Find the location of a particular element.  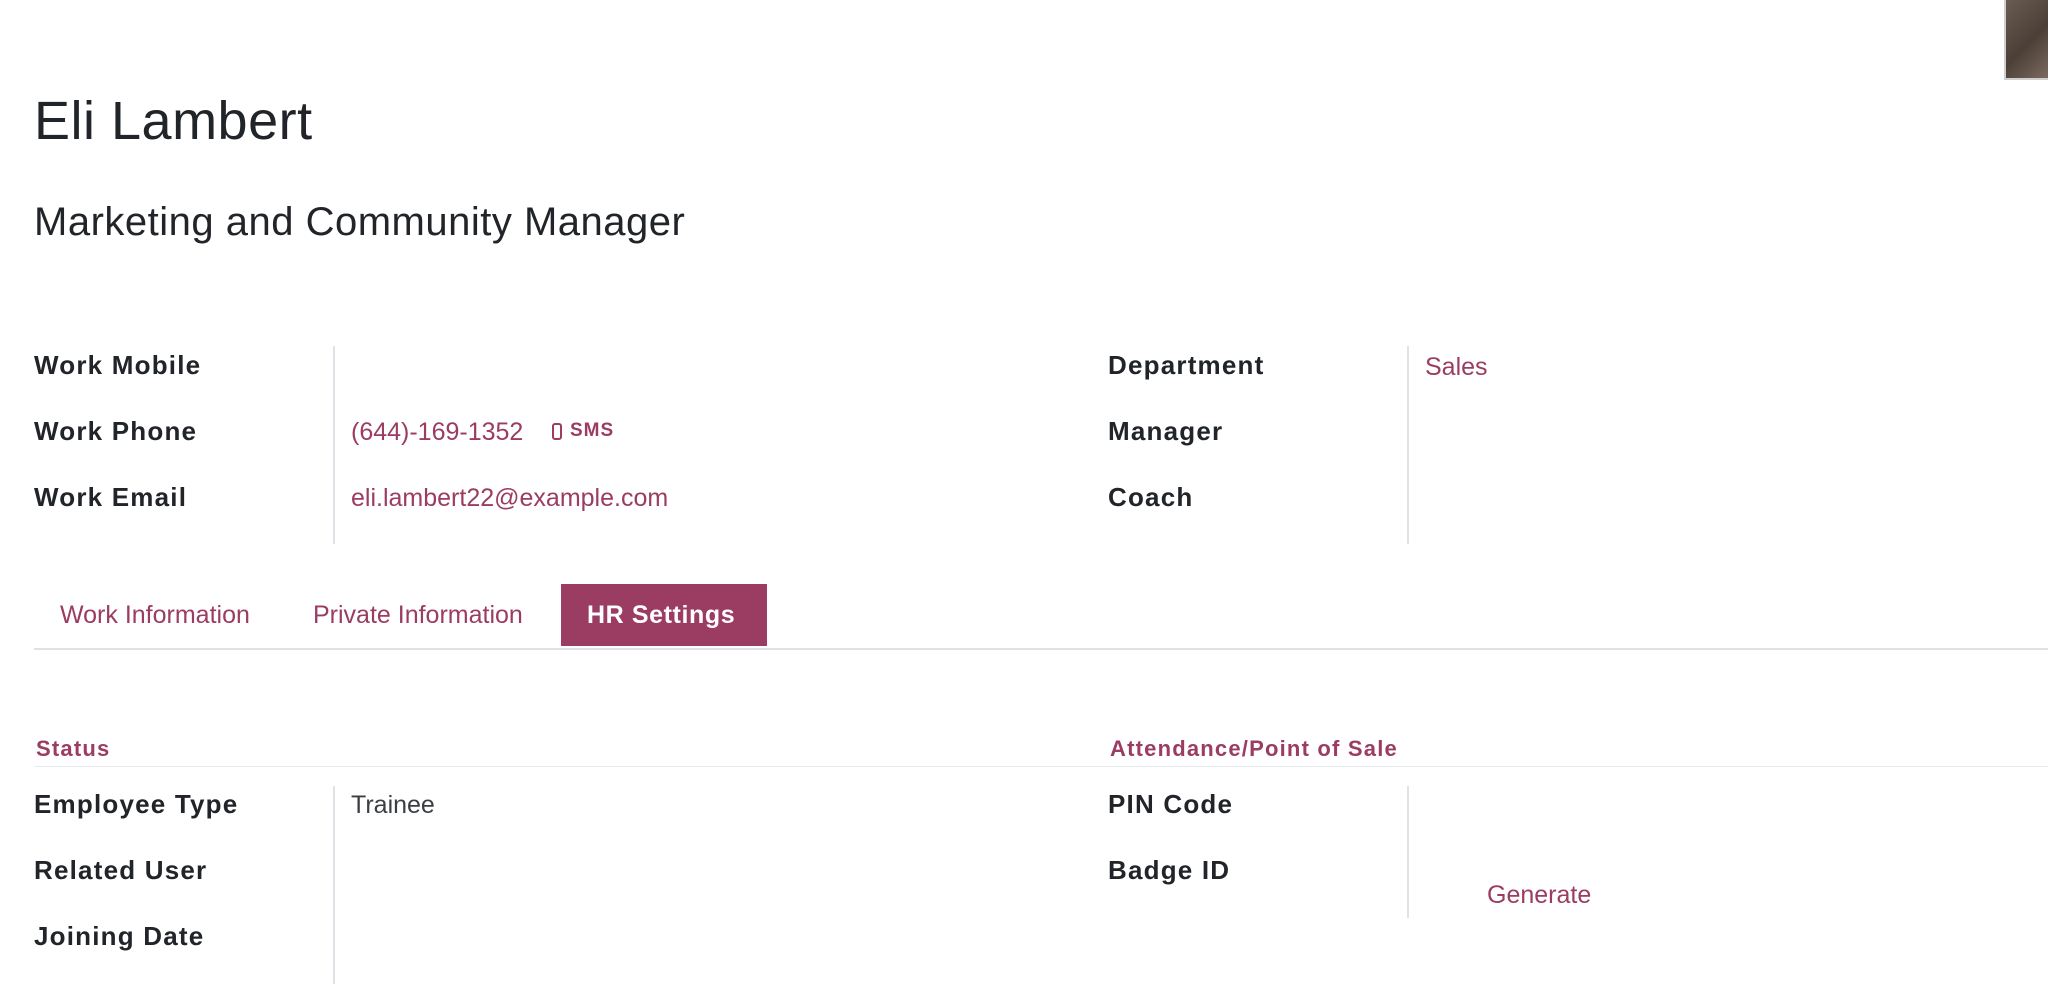

department-label: Department is located at coordinates (1186, 365).